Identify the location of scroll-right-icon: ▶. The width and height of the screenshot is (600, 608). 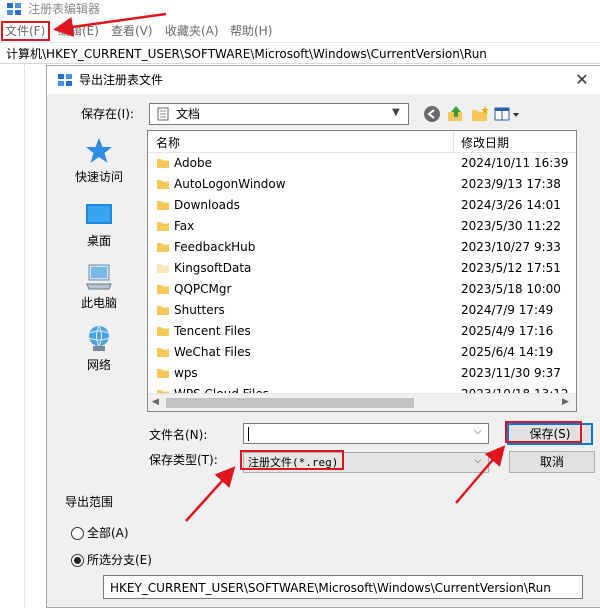
(565, 402).